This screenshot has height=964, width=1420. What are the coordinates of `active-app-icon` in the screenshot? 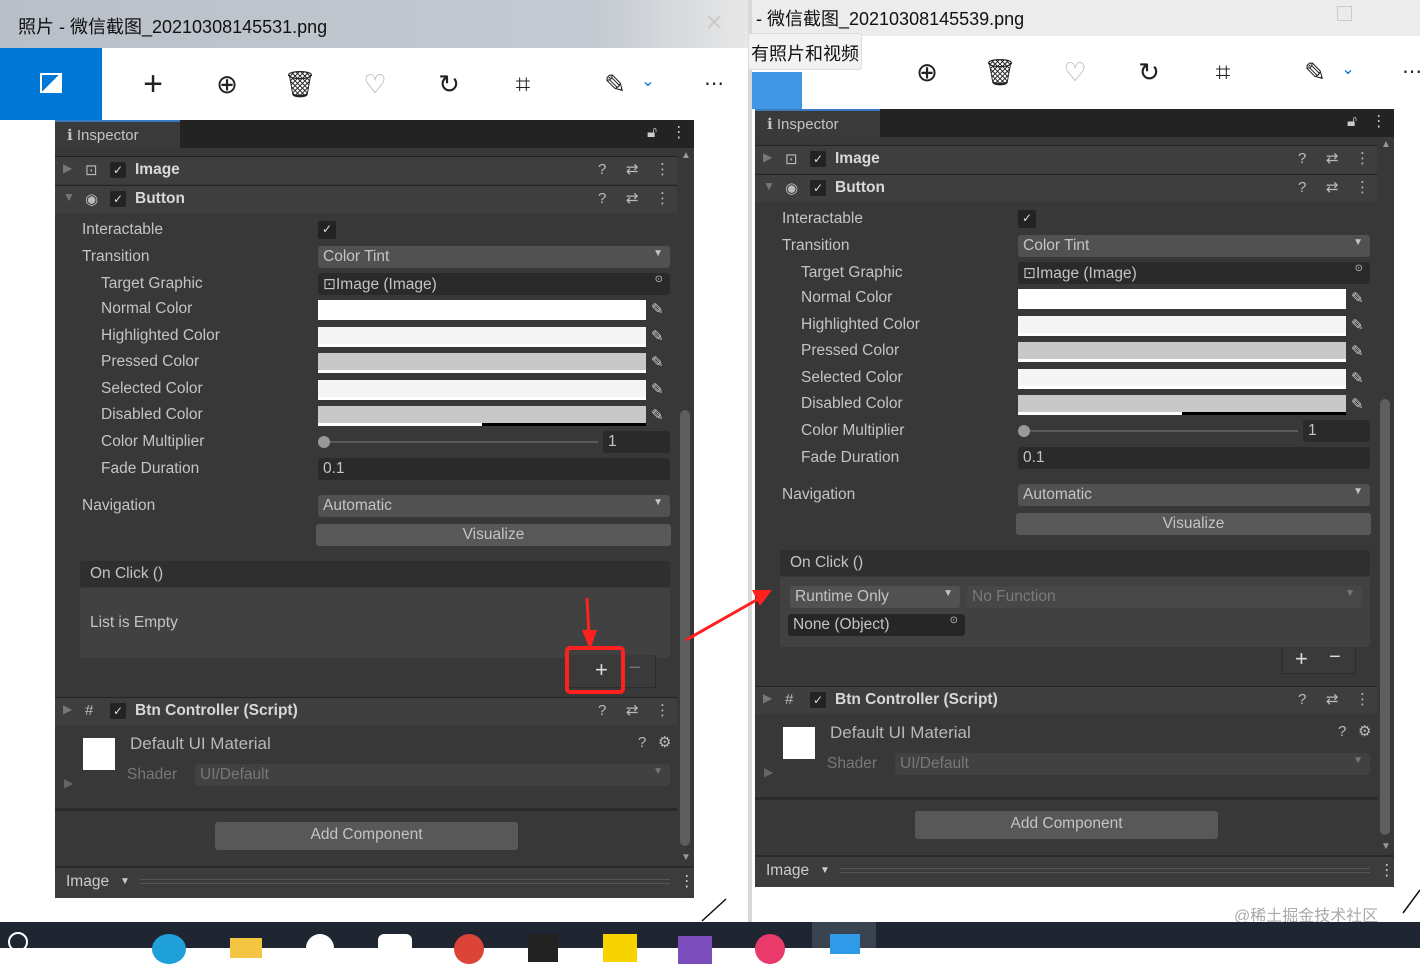 It's located at (844, 938).